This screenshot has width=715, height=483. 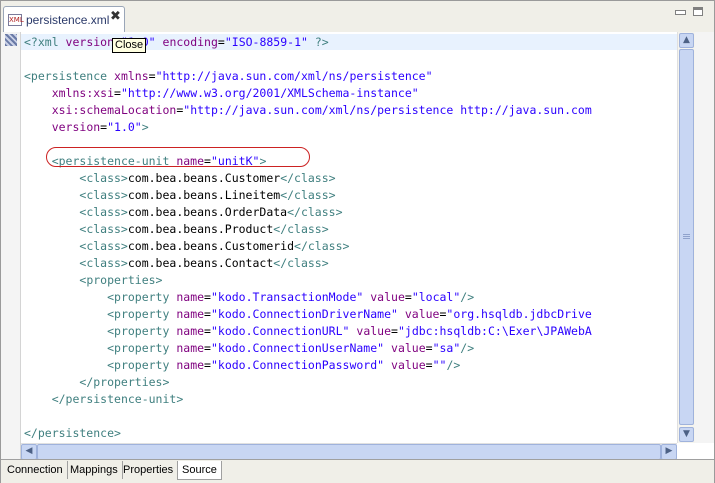 I want to click on scroll-up-icon: ▲, so click(x=686, y=40).